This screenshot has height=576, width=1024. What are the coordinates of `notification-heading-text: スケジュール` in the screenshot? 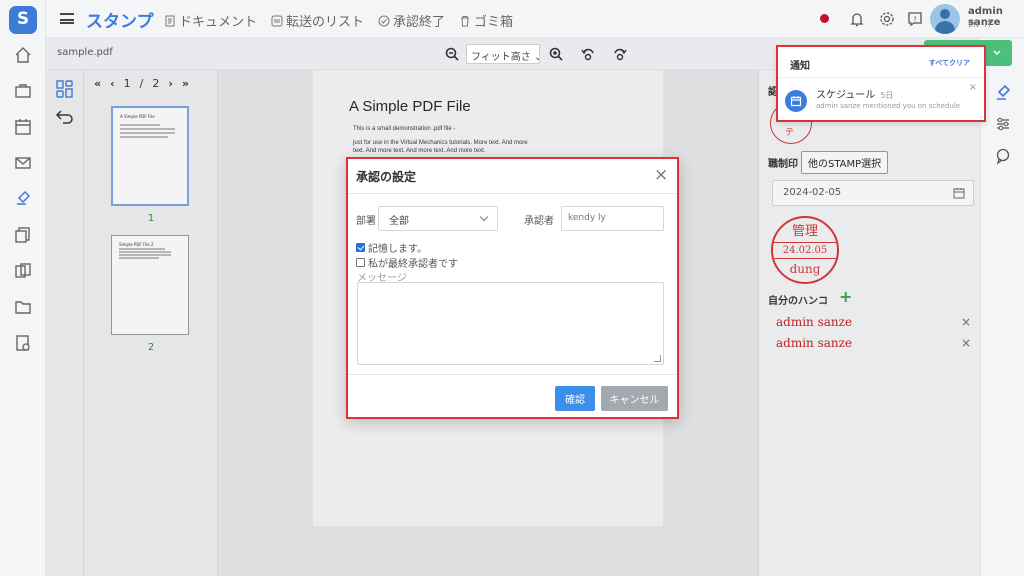 It's located at (846, 95).